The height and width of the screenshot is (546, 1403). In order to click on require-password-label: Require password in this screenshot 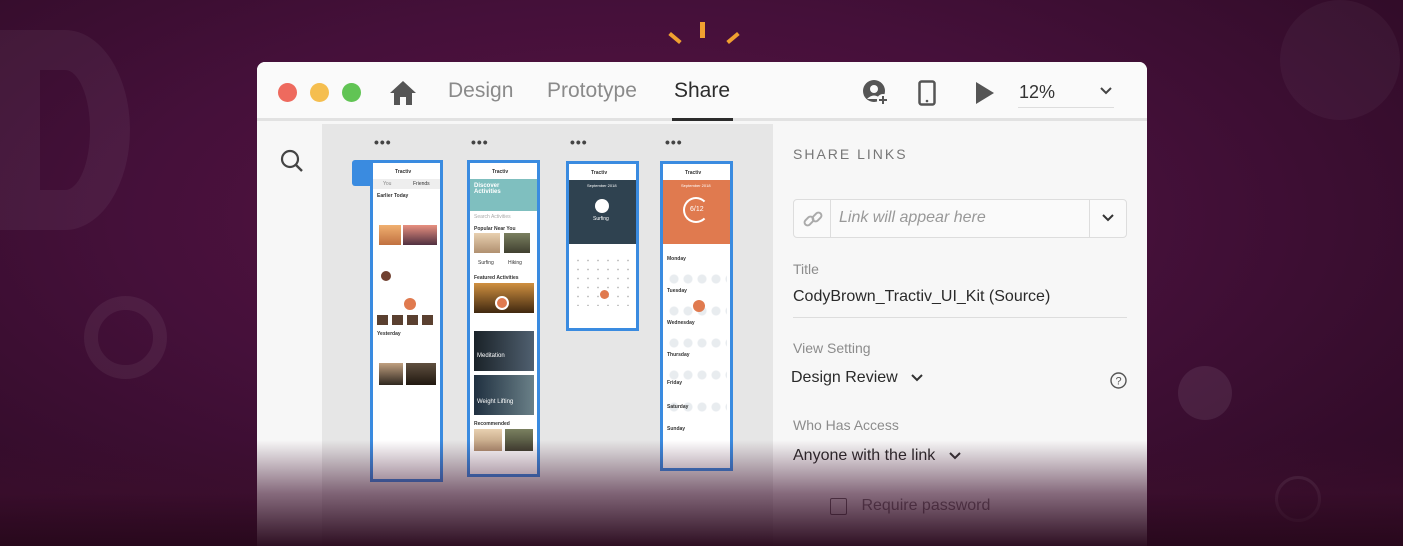, I will do `click(926, 505)`.